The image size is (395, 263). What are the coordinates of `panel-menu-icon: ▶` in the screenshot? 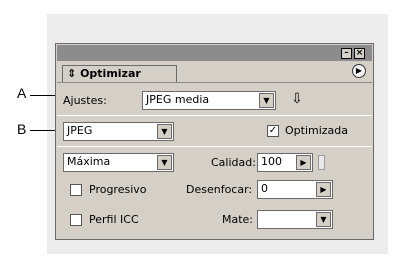 It's located at (359, 71).